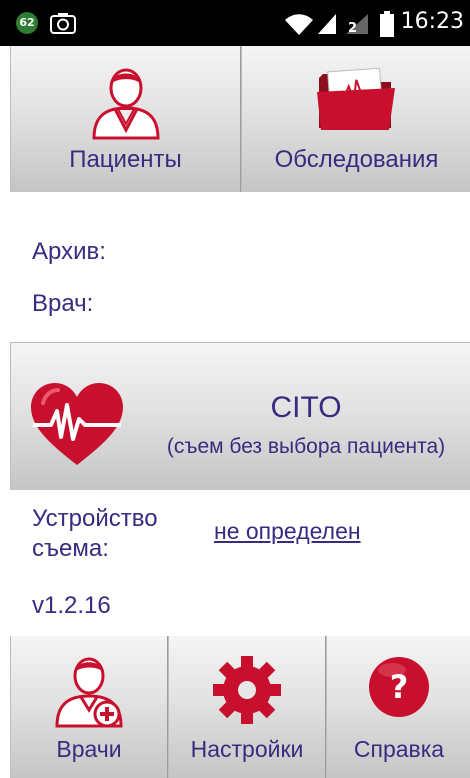 The image size is (470, 778). What do you see at coordinates (63, 303) in the screenshot?
I see `doctor-label: Врач:` at bounding box center [63, 303].